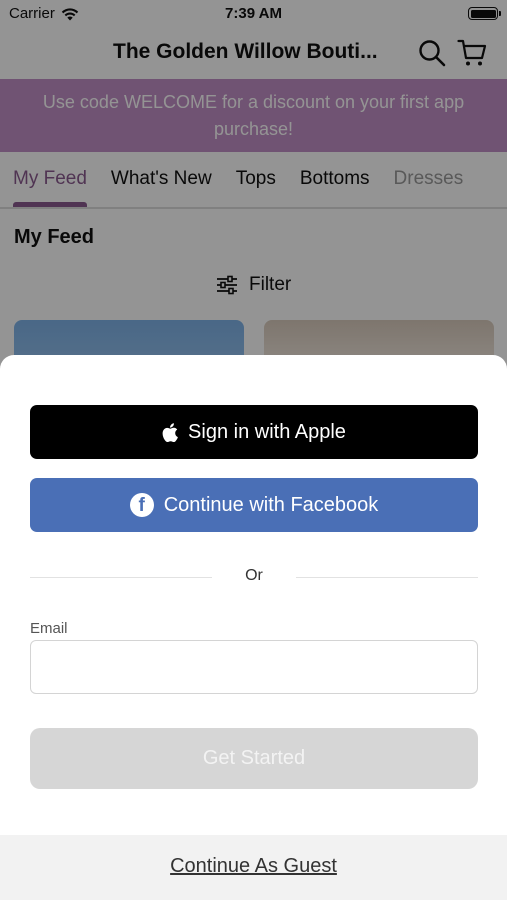  What do you see at coordinates (49, 628) in the screenshot?
I see `email-label: Email` at bounding box center [49, 628].